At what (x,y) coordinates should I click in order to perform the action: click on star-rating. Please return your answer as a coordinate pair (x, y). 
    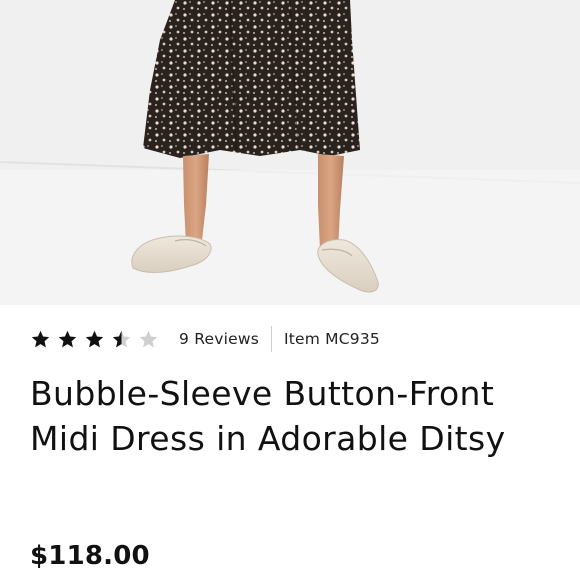
    Looking at the image, I should click on (94, 339).